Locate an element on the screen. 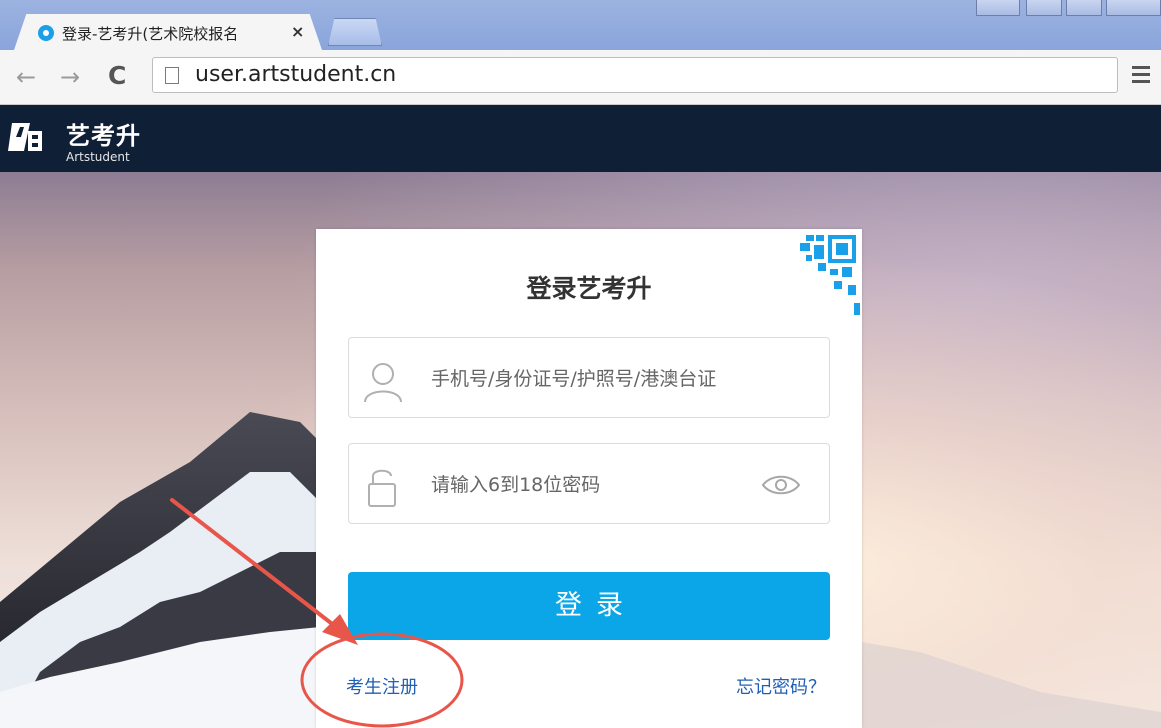 The image size is (1161, 728). maximize-button is located at coordinates (1044, 8).